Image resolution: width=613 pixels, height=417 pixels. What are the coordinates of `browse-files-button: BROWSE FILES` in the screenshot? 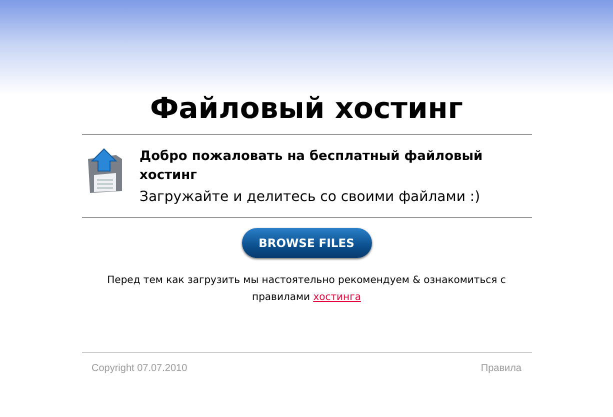 It's located at (307, 243).